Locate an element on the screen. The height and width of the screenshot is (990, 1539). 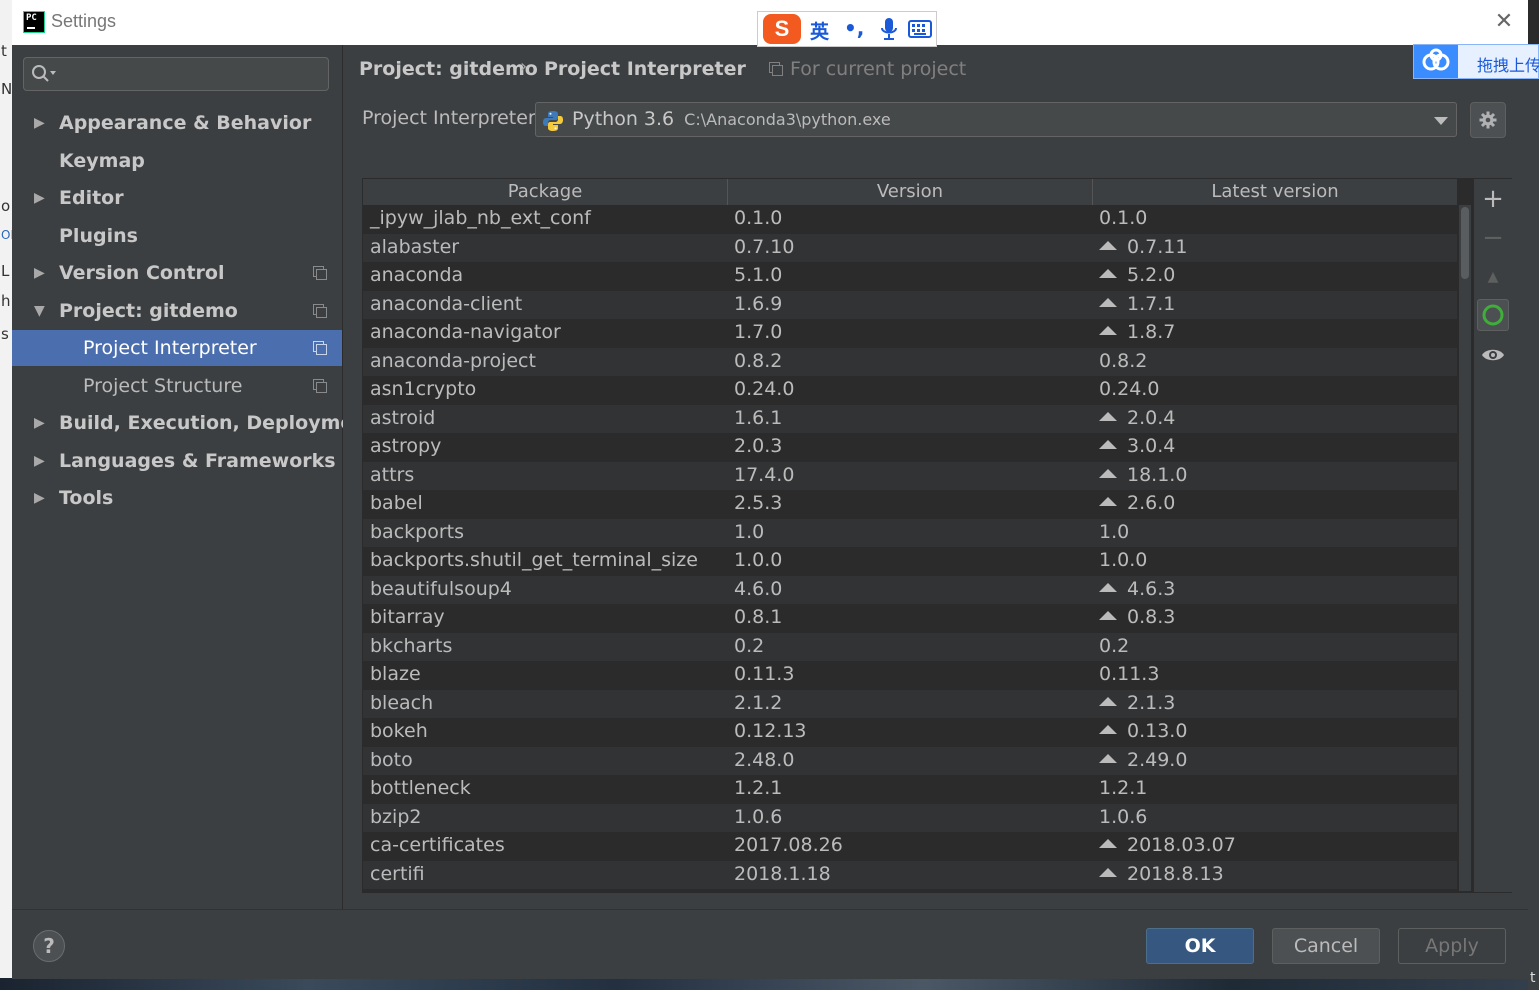
sidebar-item-version-control: ▶ Version Control is located at coordinates (177, 273).